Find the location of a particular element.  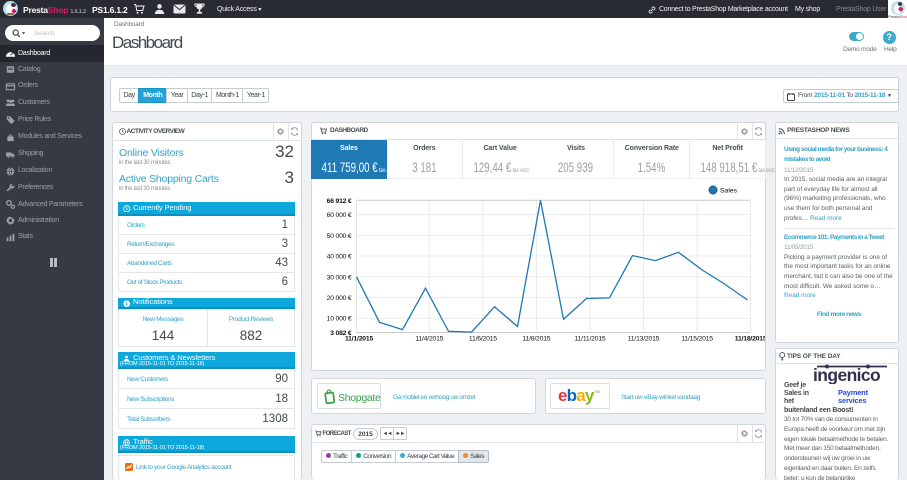

svg-text: 11/11/2015 is located at coordinates (589, 339).